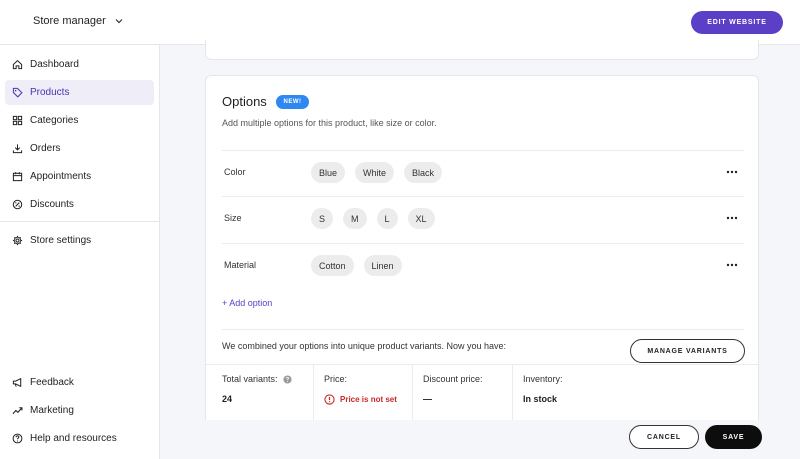  Describe the element at coordinates (17, 411) in the screenshot. I see `trend-icon` at that location.